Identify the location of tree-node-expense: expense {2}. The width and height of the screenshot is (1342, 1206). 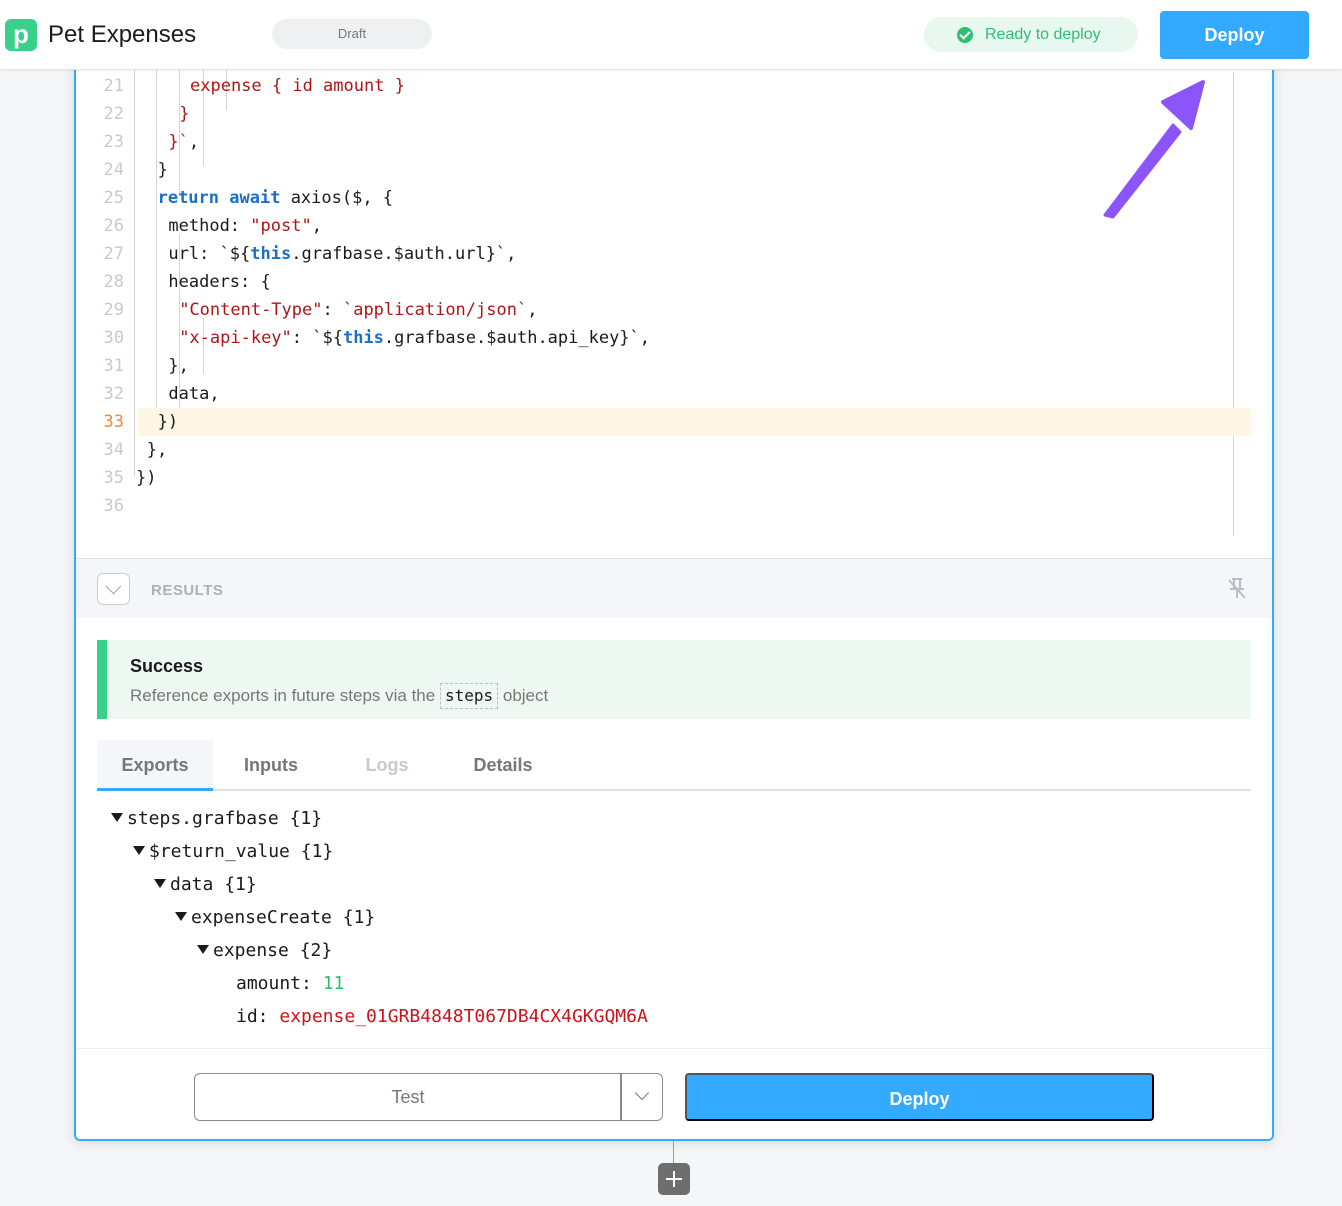
(264, 950).